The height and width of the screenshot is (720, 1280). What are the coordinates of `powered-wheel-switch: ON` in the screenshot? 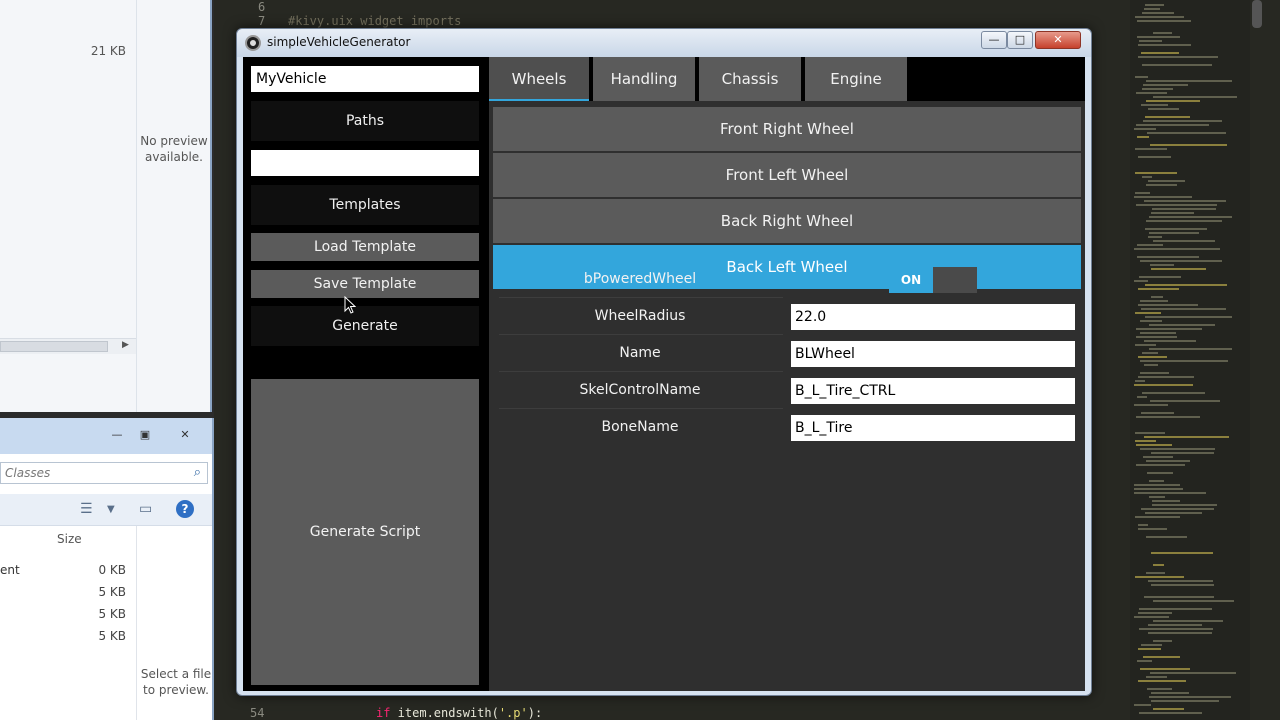 It's located at (933, 280).